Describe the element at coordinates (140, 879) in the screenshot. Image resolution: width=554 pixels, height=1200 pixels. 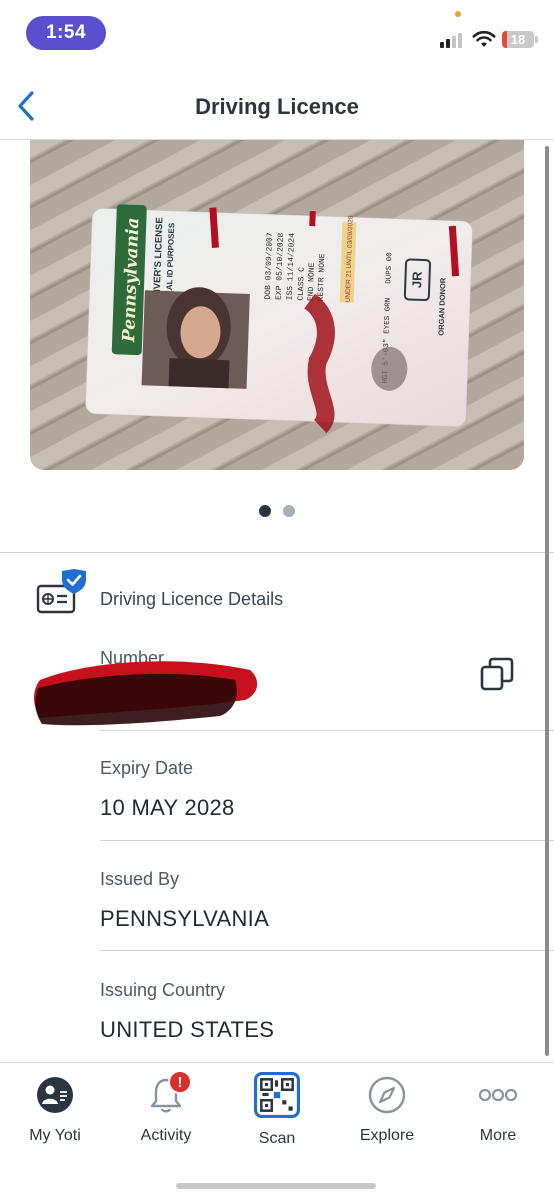
I see `issued-by-label: Issued By` at that location.